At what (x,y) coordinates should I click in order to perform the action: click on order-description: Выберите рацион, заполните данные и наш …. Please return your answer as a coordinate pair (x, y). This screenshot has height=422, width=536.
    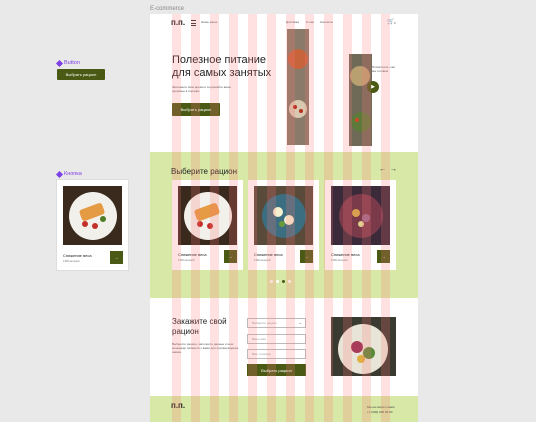
    Looking at the image, I should click on (205, 348).